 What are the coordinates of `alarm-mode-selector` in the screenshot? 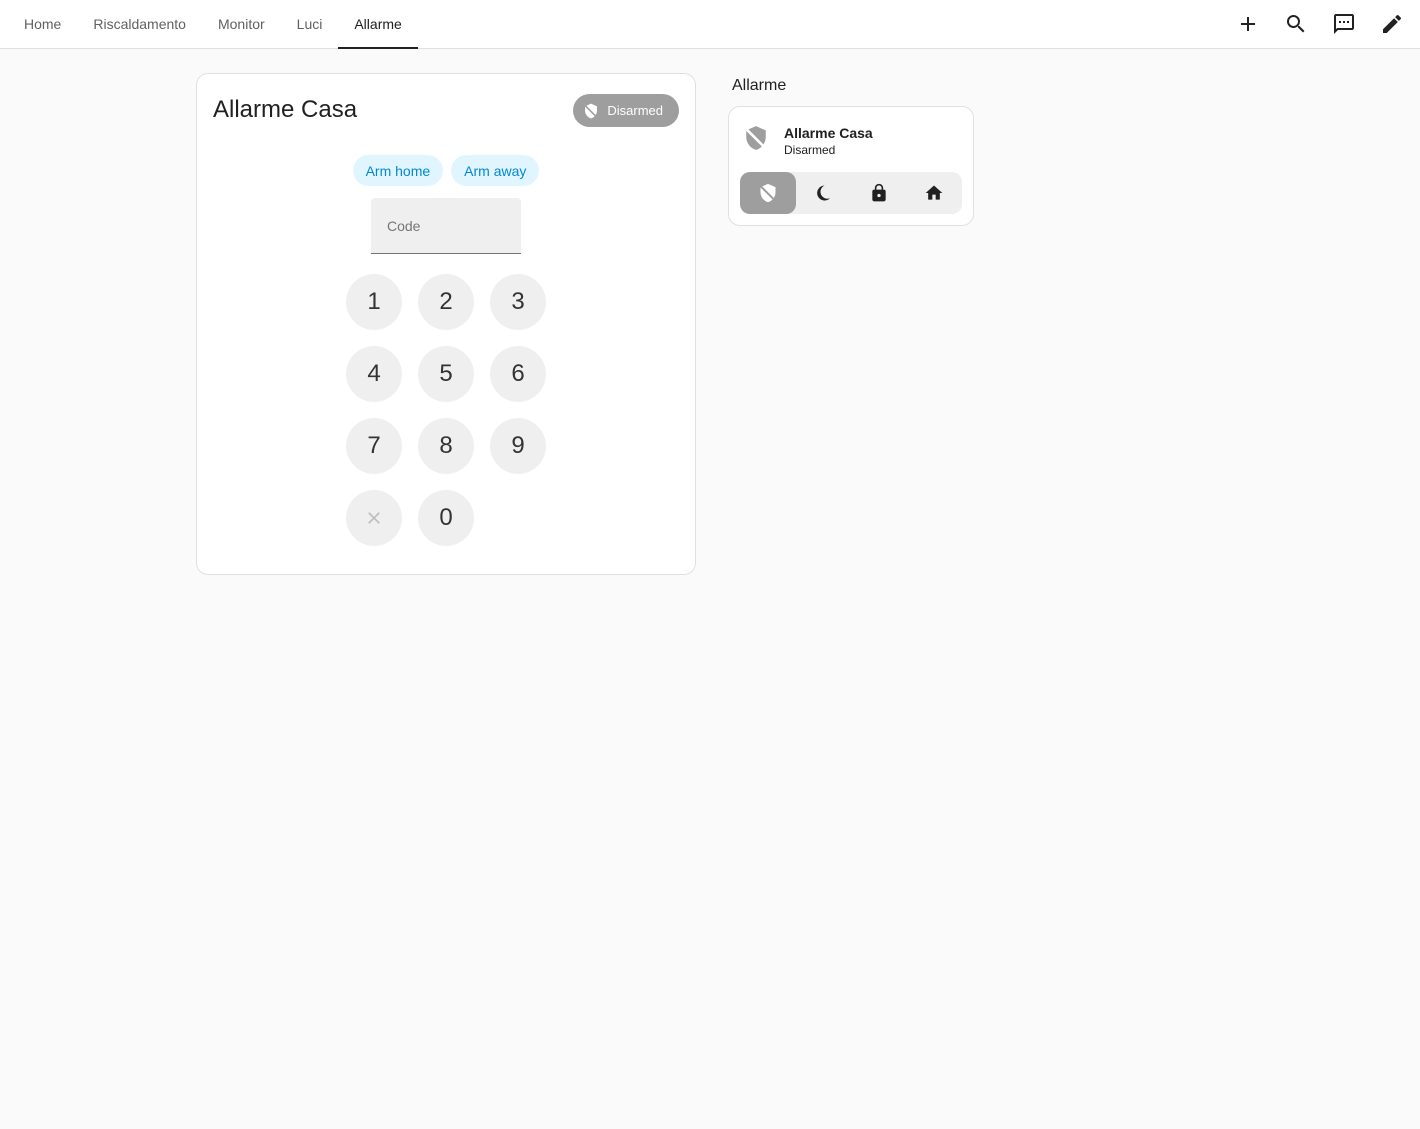 It's located at (851, 193).